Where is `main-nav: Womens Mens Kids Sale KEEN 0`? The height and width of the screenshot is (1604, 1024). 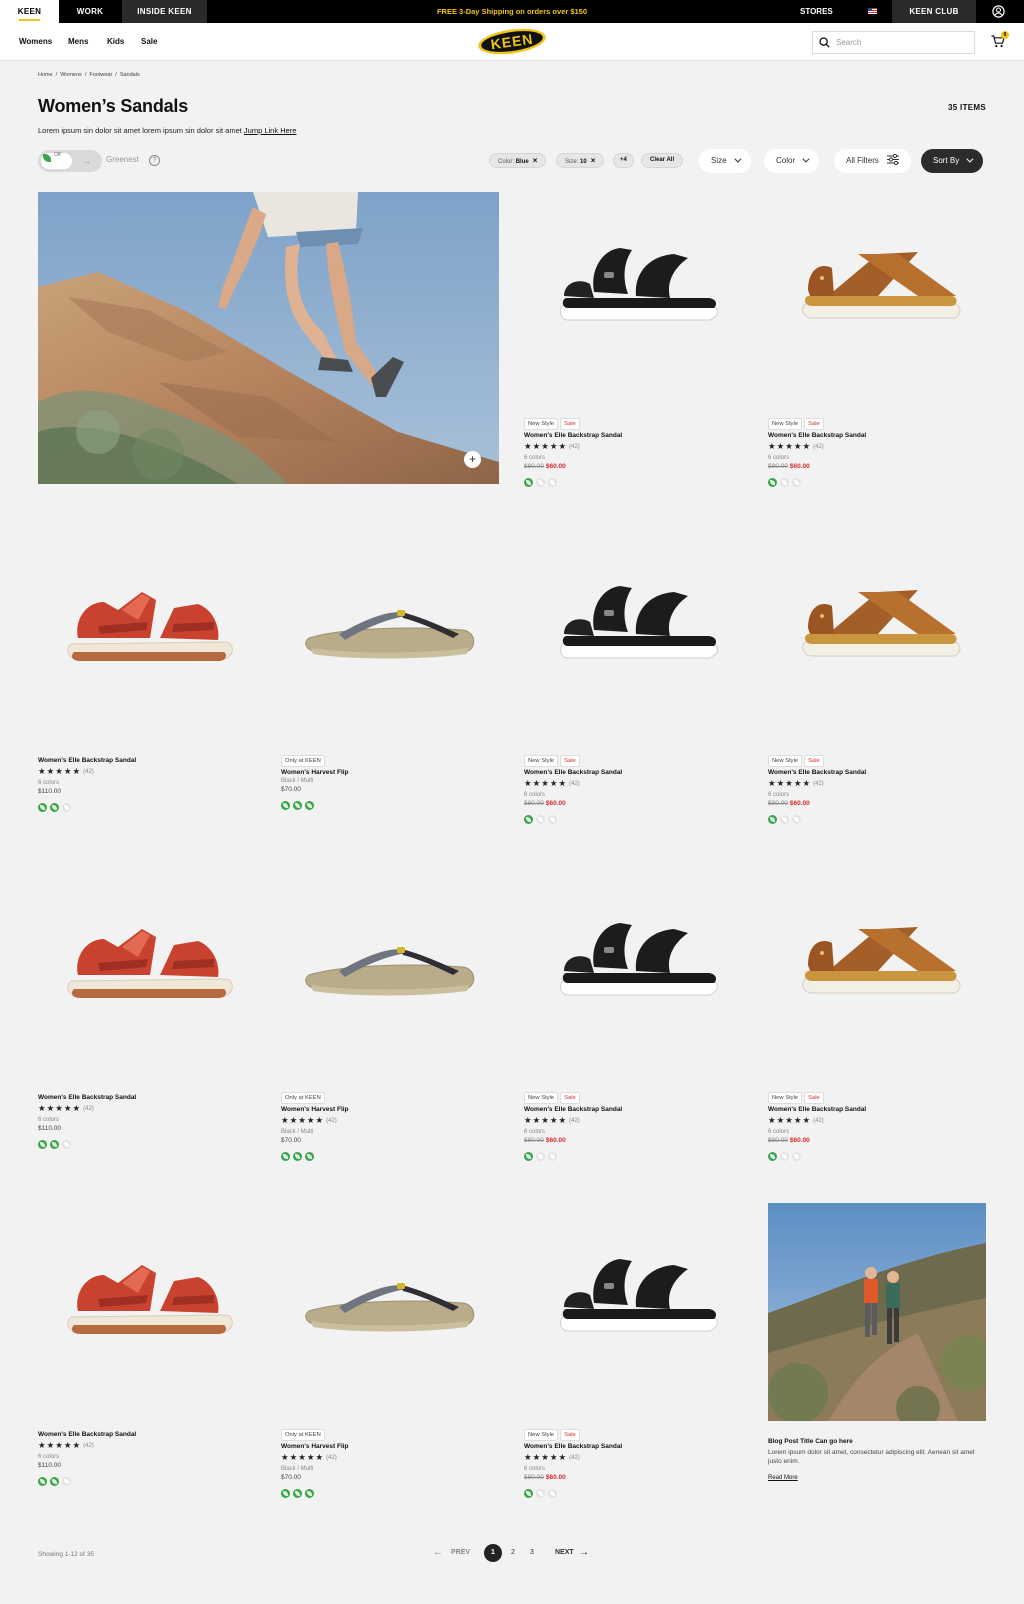 main-nav: Womens Mens Kids Sale KEEN 0 is located at coordinates (512, 42).